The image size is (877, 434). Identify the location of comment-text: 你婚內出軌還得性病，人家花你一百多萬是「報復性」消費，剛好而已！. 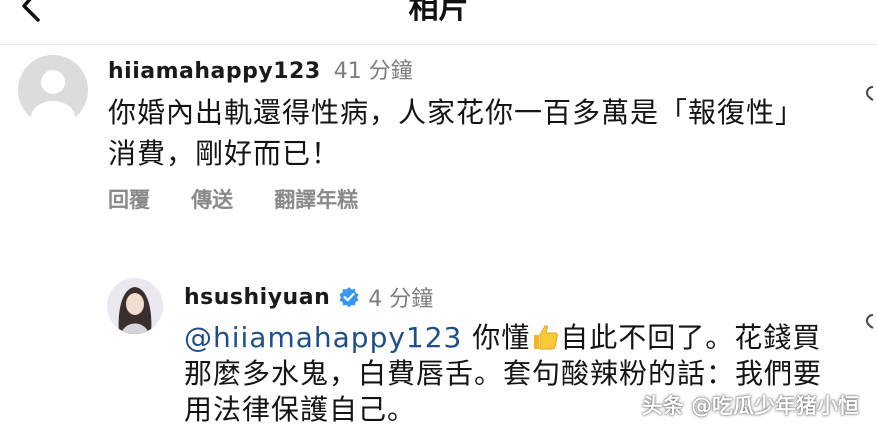
(456, 133).